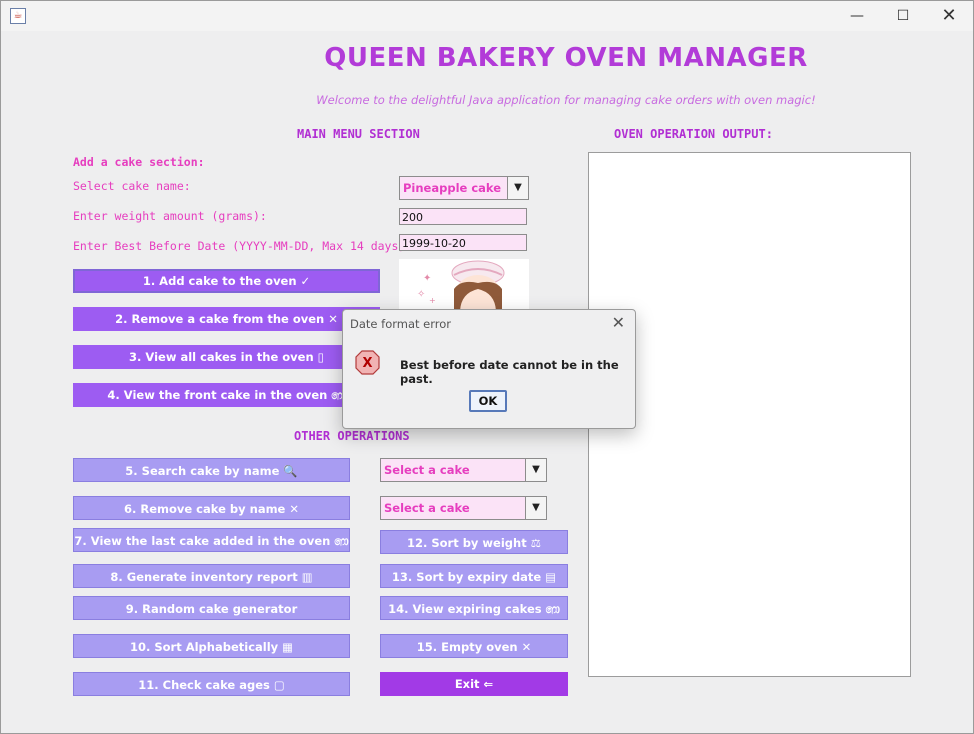  I want to click on random-cake-button: 9. Random cake generator, so click(211, 608).